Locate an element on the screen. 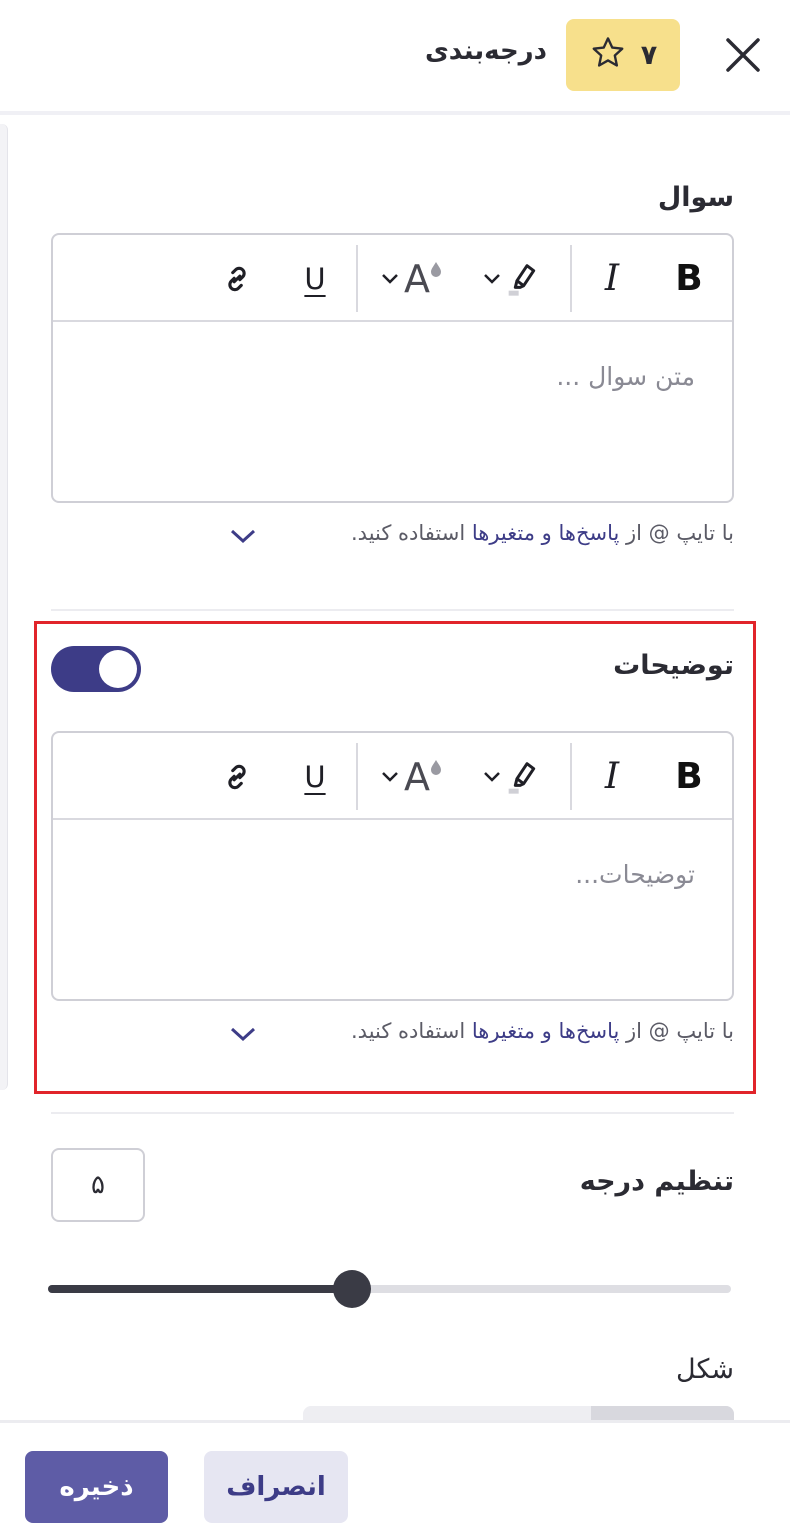  question-type-badge: ۷ is located at coordinates (623, 55).